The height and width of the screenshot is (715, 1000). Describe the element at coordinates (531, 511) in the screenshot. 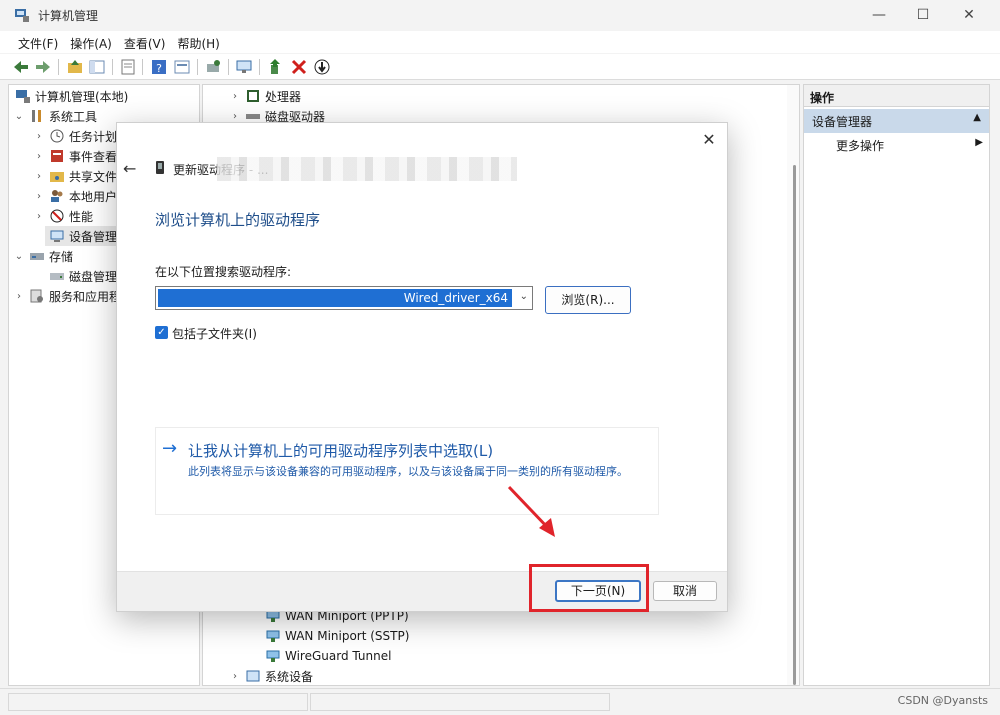

I see `annotation-arrow` at that location.